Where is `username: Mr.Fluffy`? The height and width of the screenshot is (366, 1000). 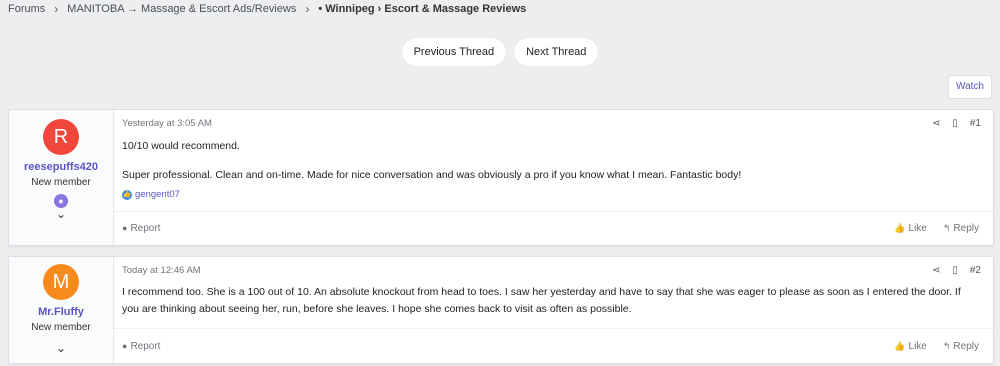 username: Mr.Fluffy is located at coordinates (61, 312).